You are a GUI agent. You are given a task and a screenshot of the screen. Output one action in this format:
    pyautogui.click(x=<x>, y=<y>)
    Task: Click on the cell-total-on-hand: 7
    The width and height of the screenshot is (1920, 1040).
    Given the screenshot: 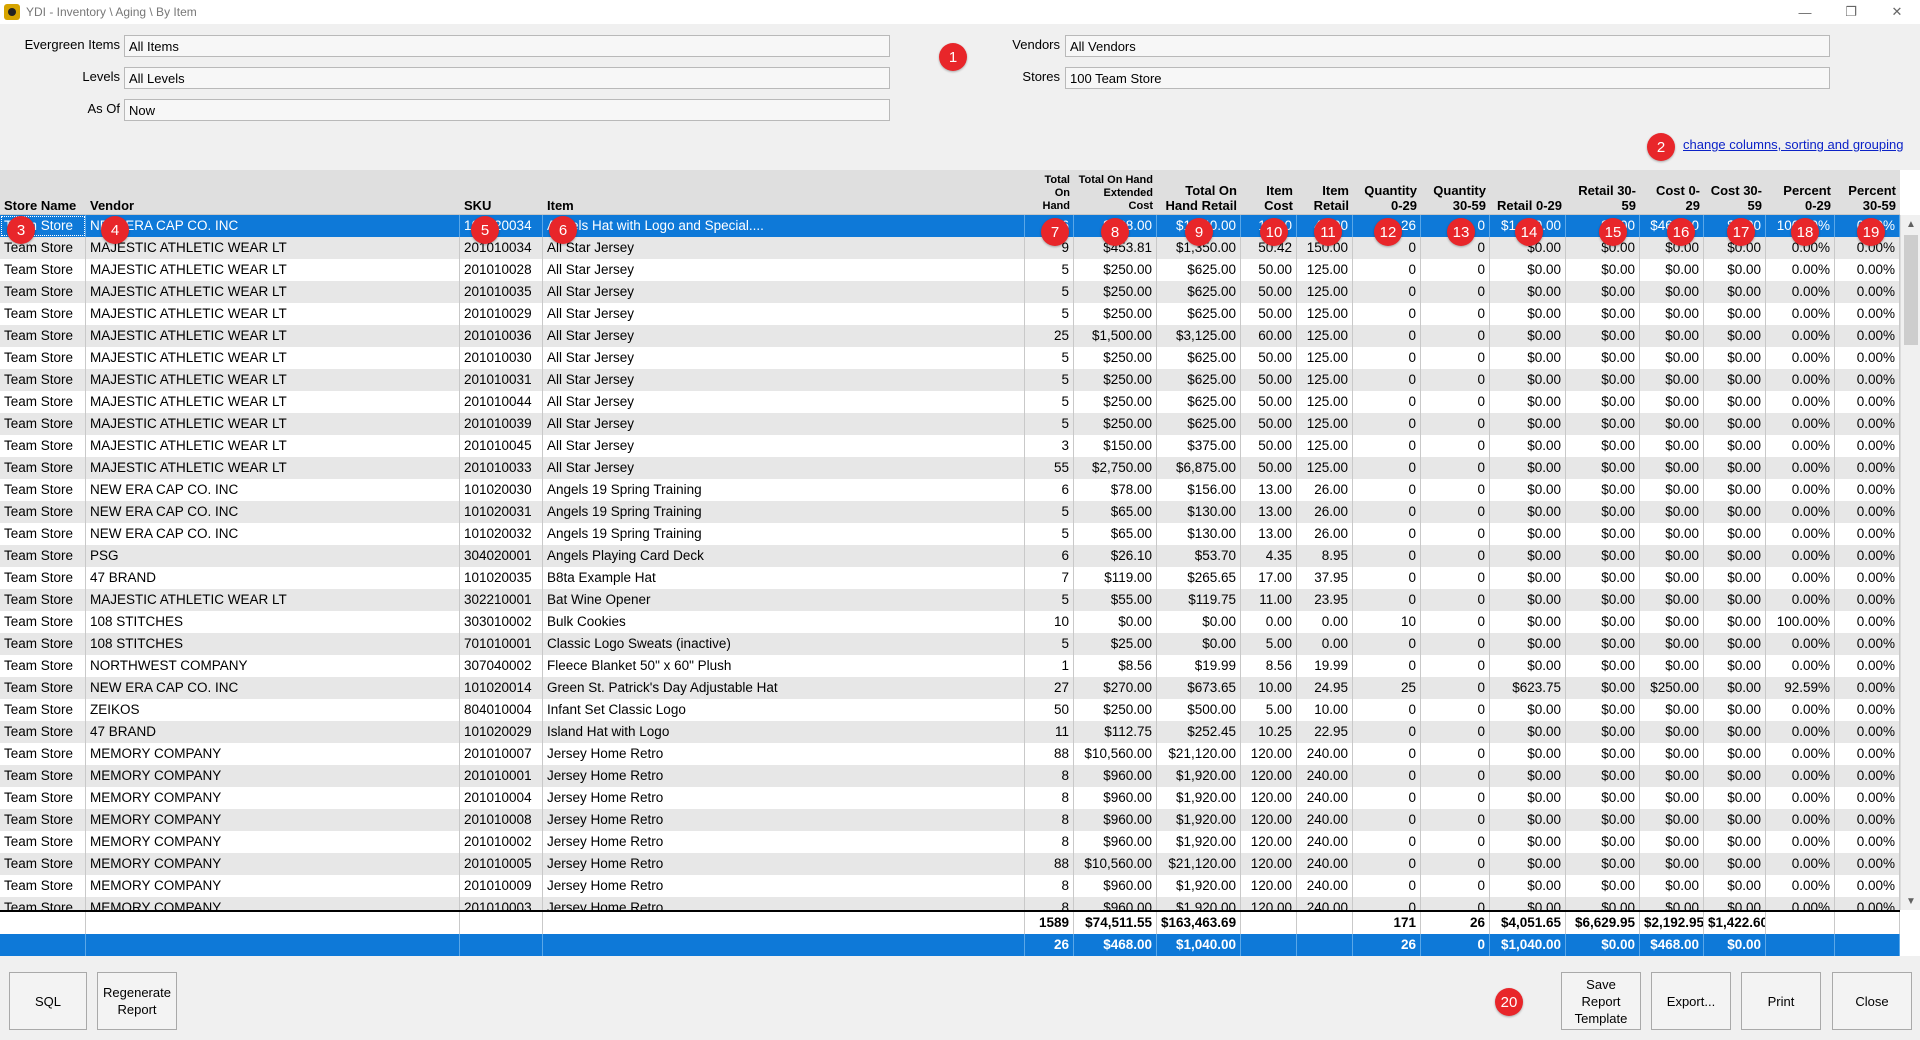 What is the action you would take?
    pyautogui.click(x=1049, y=578)
    